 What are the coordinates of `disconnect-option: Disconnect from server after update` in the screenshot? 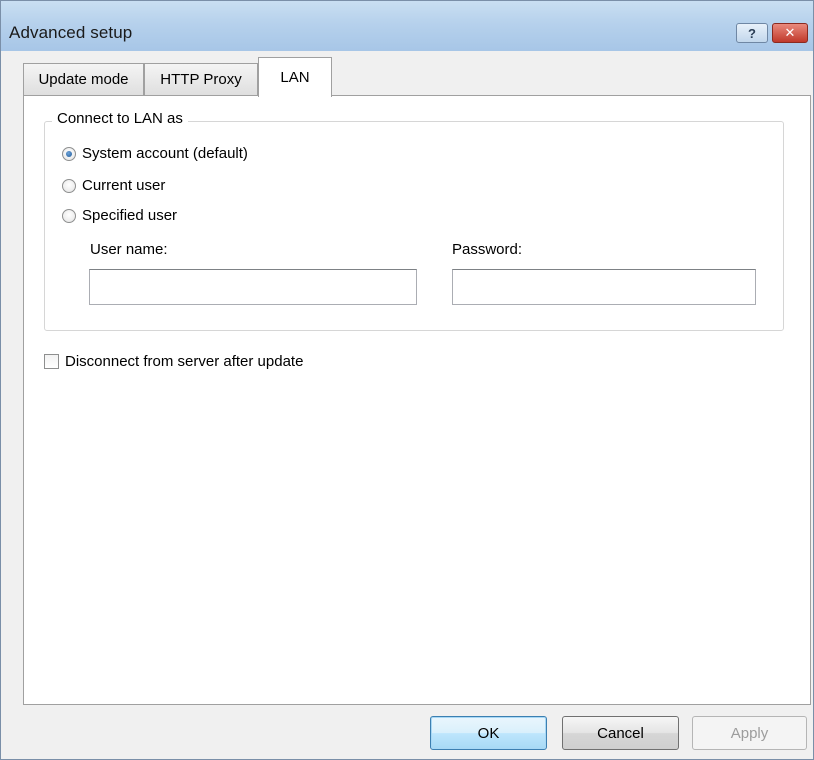 It's located at (173, 361).